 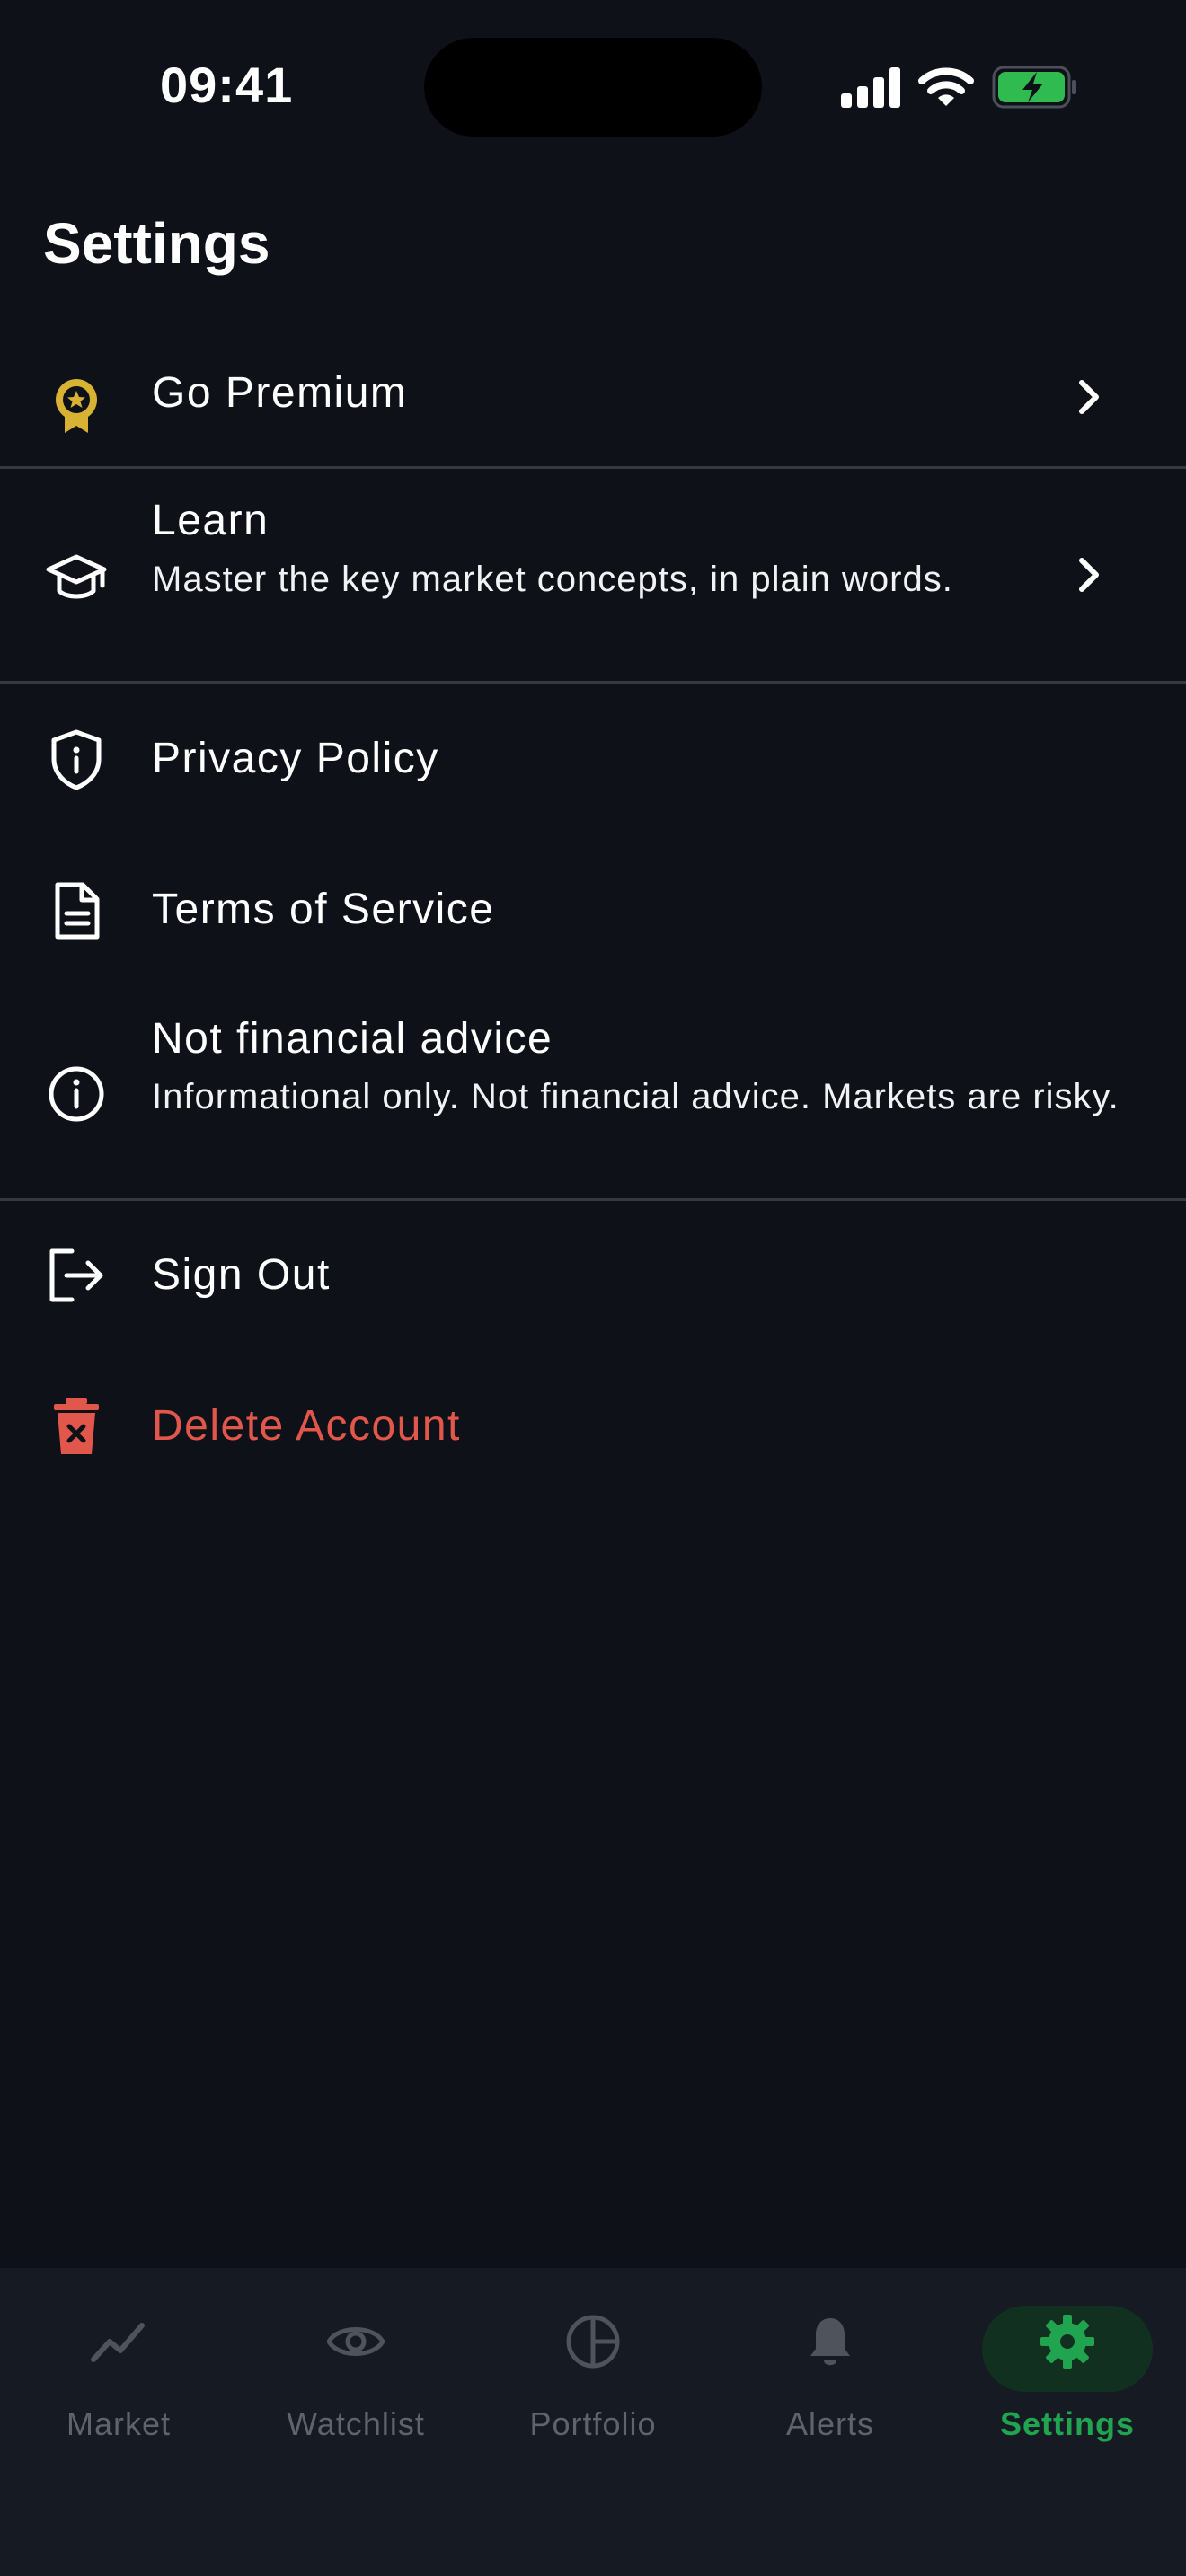 What do you see at coordinates (306, 1426) in the screenshot?
I see `delete-account-label: Delete Account` at bounding box center [306, 1426].